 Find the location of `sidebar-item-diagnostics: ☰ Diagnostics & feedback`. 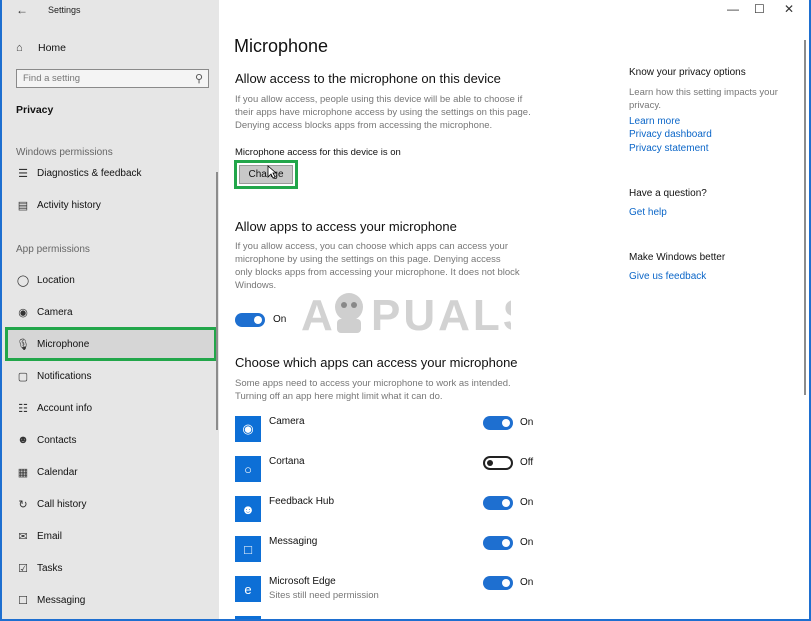

sidebar-item-diagnostics: ☰ Diagnostics & feedback is located at coordinates (112, 173).